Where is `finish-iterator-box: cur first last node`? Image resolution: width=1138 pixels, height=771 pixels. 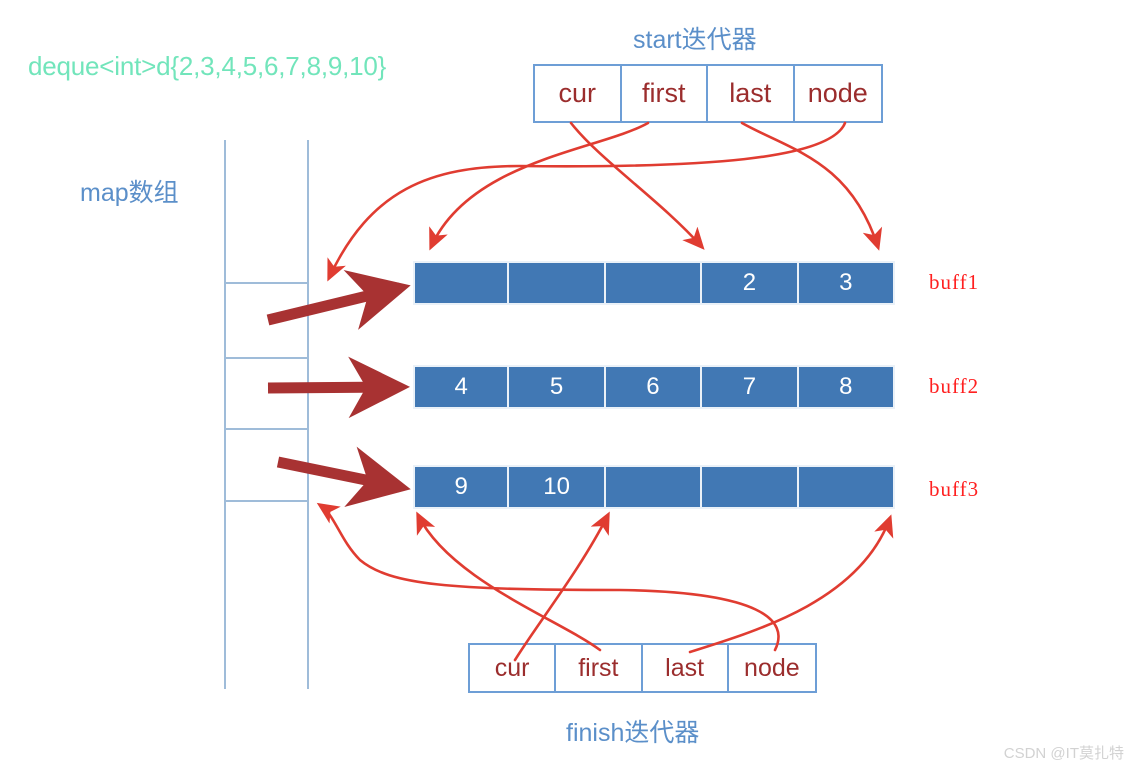 finish-iterator-box: cur first last node is located at coordinates (642, 668).